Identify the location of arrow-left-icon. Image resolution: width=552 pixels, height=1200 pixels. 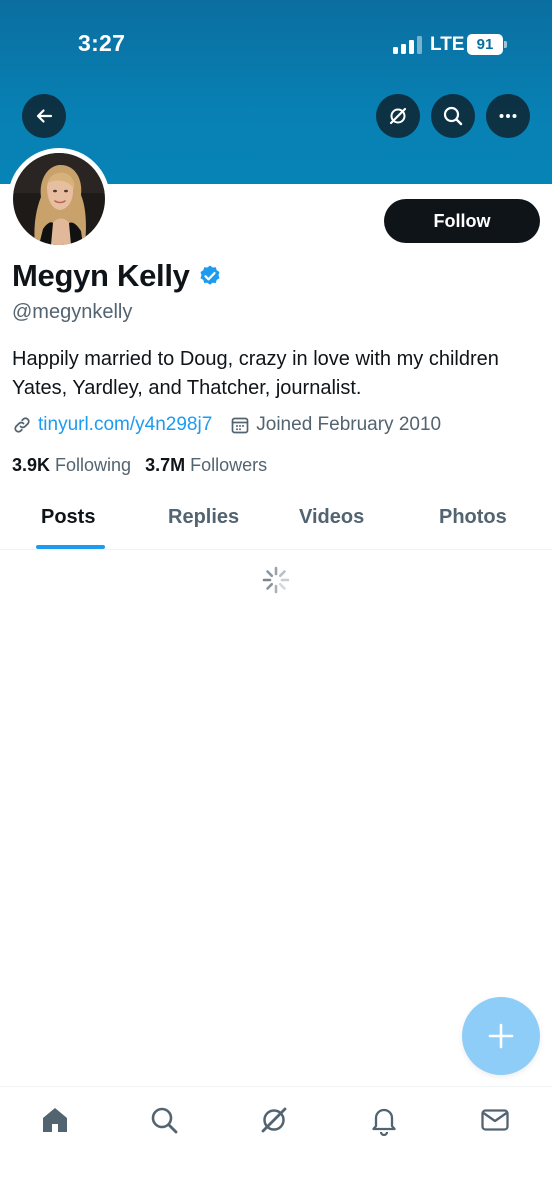
(44, 116).